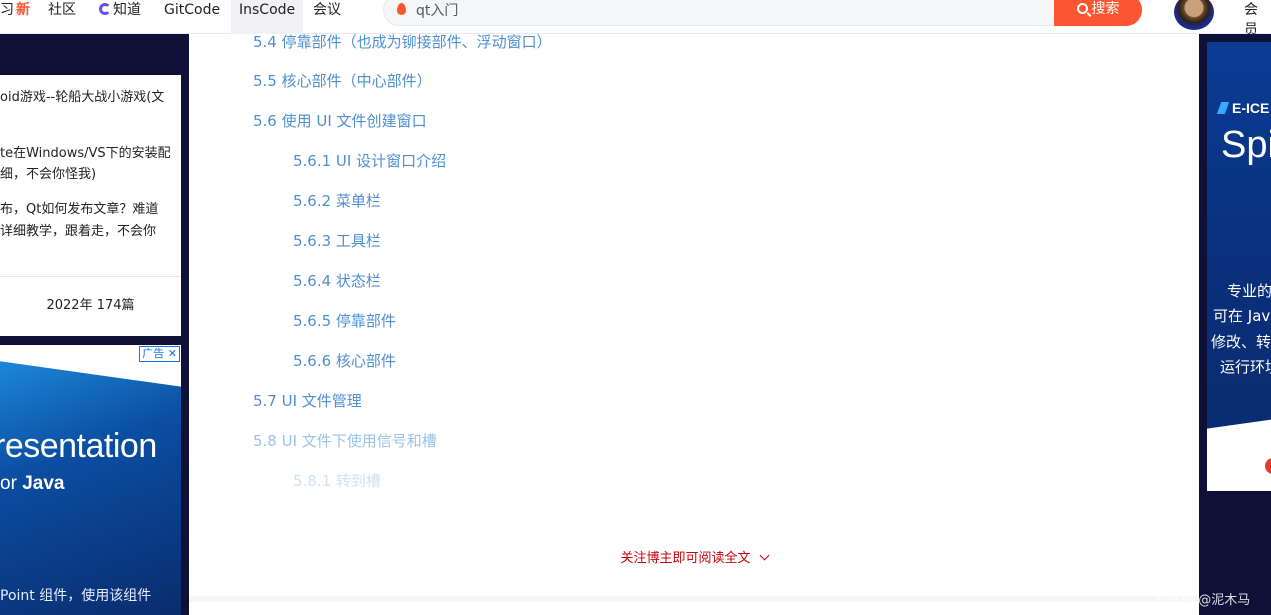 The height and width of the screenshot is (615, 1271). Describe the element at coordinates (62, 10) in the screenshot. I see `nav-item-community: 社区` at that location.